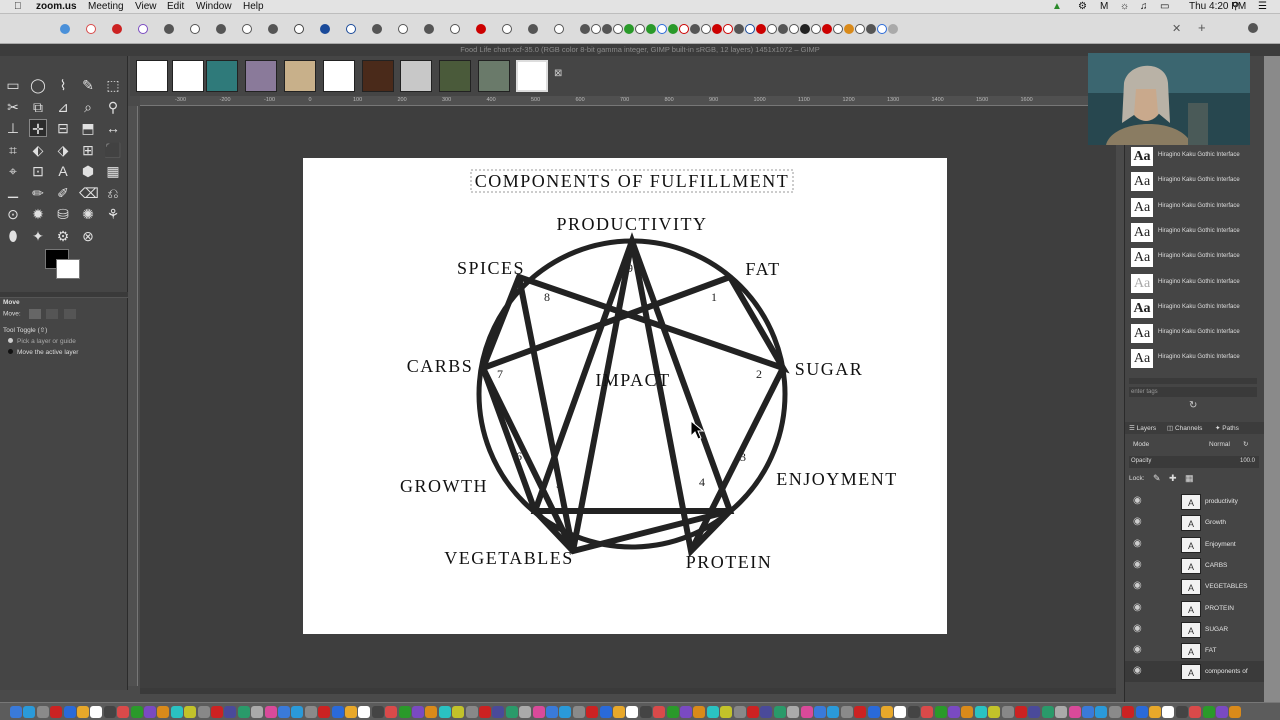 The width and height of the screenshot is (1280, 720). What do you see at coordinates (38, 128) in the screenshot?
I see `move-tool-icon: ✛` at bounding box center [38, 128].